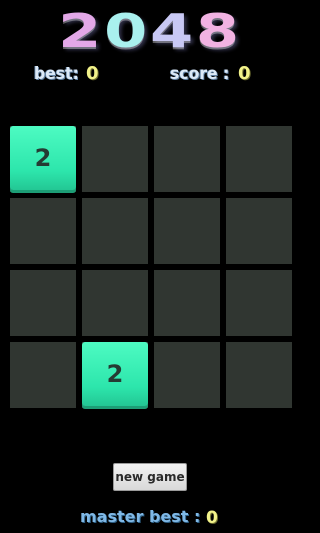  Describe the element at coordinates (81, 31) in the screenshot. I see `title-char: 2` at that location.